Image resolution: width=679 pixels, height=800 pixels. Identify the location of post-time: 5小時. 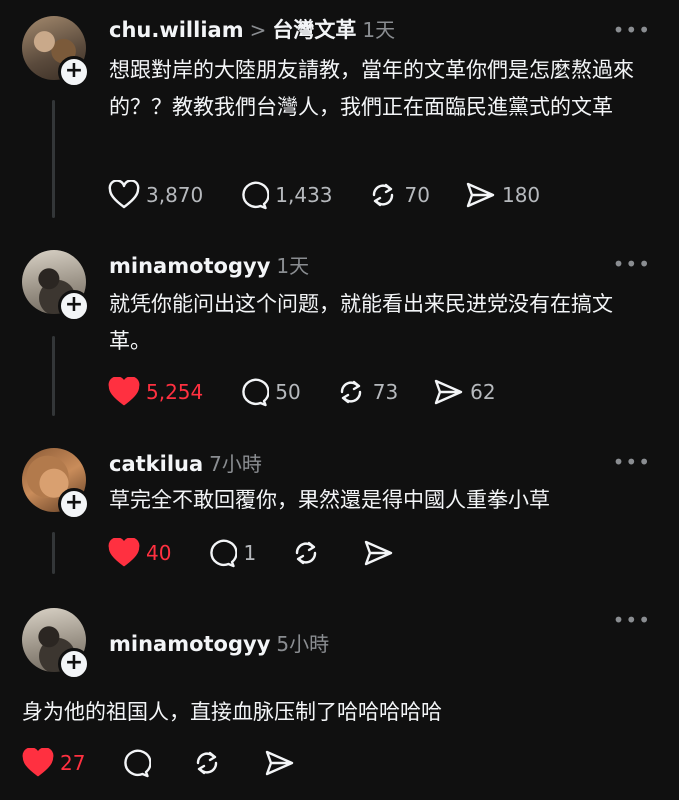
(303, 644).